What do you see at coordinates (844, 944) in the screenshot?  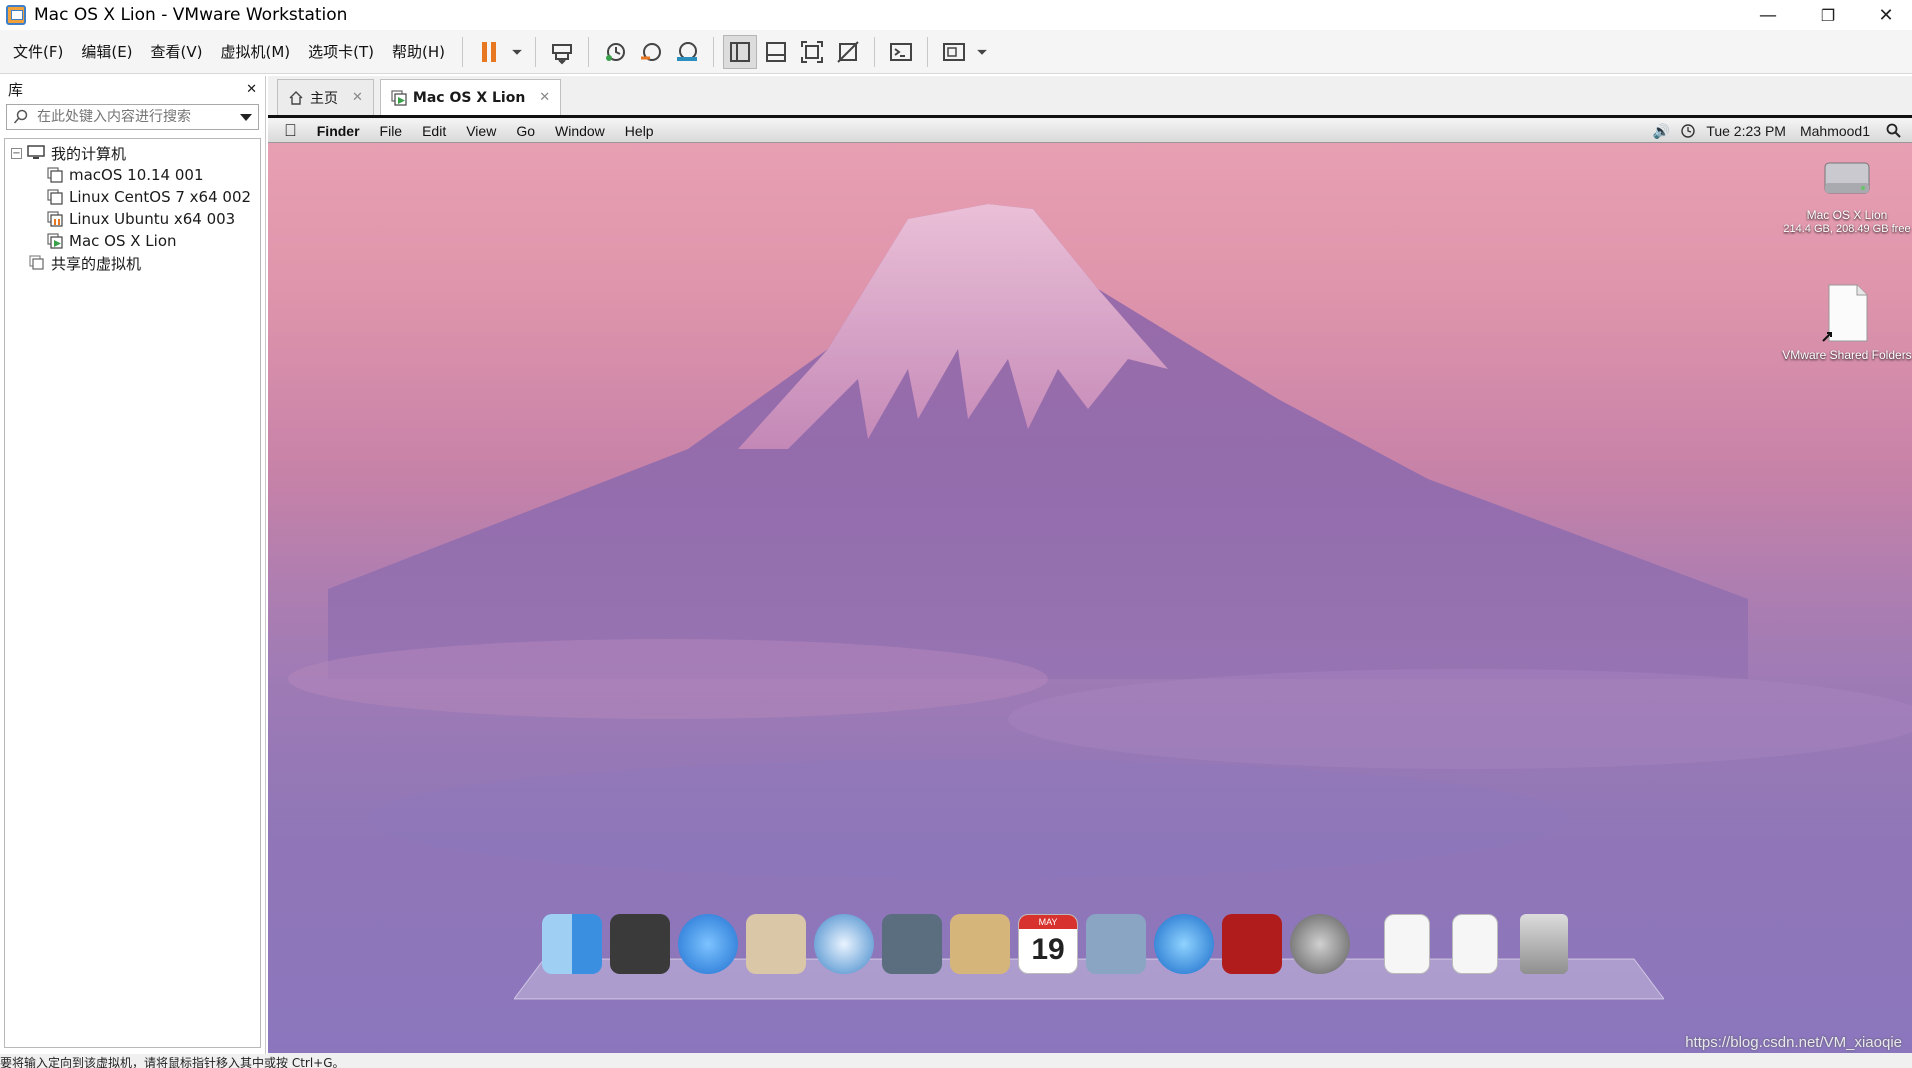 I see `safari-icon` at bounding box center [844, 944].